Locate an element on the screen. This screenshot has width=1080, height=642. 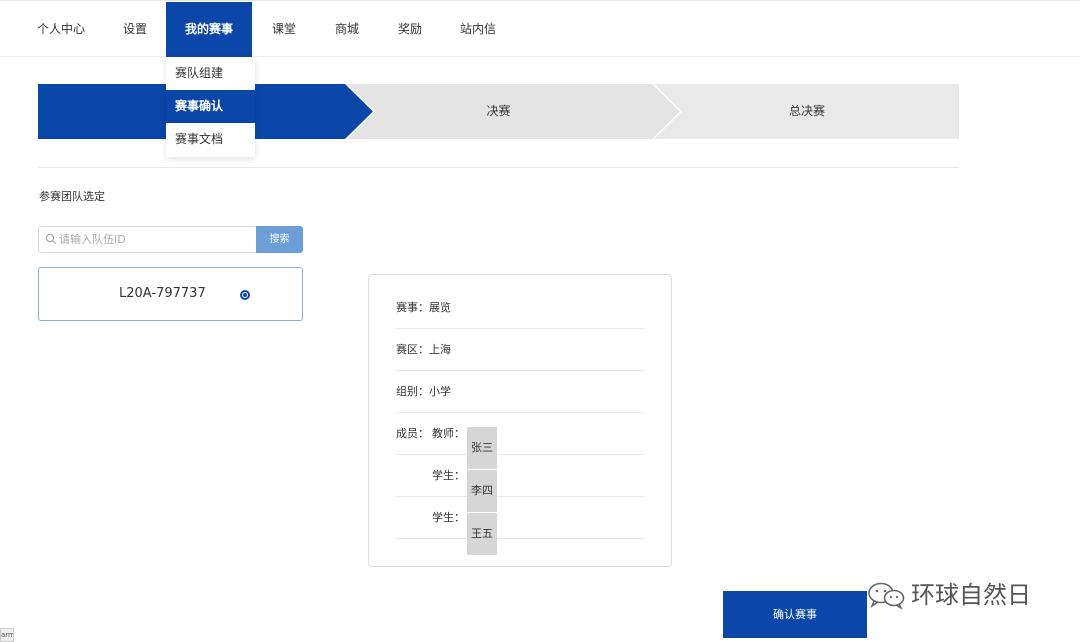
step-2-label: 决赛 is located at coordinates (498, 111).